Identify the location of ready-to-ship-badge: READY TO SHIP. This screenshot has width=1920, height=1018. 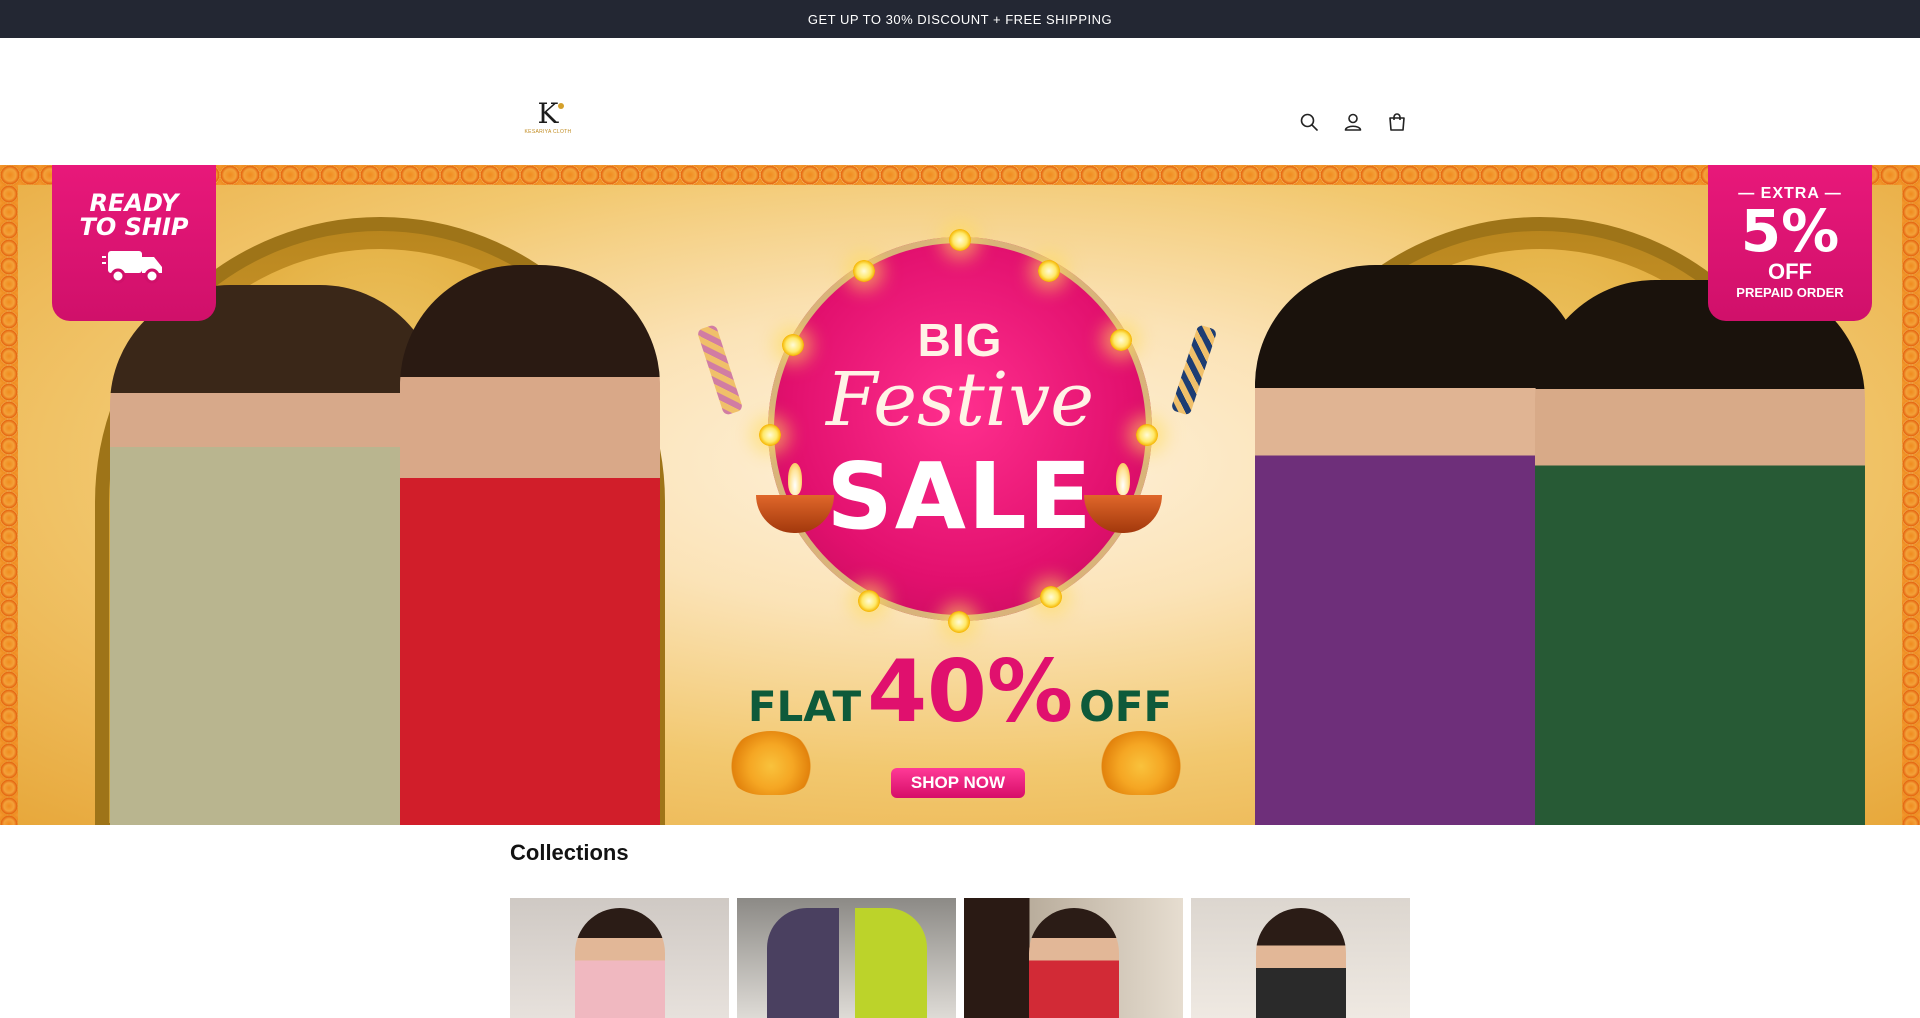
(134, 243).